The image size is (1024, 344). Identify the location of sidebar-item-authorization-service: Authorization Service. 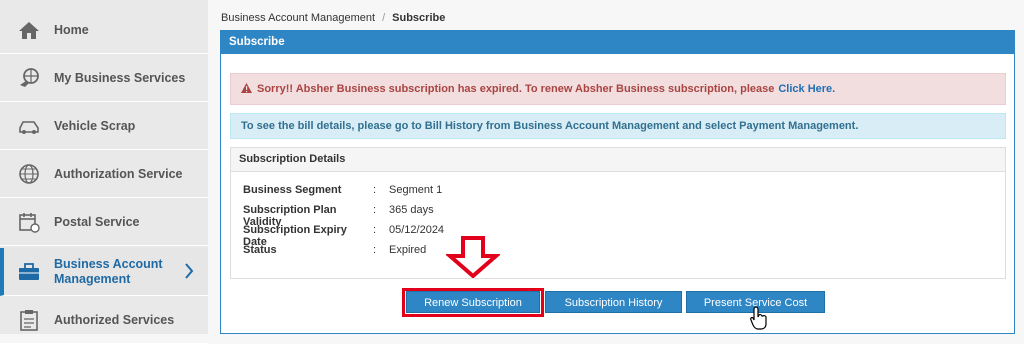
(104, 174).